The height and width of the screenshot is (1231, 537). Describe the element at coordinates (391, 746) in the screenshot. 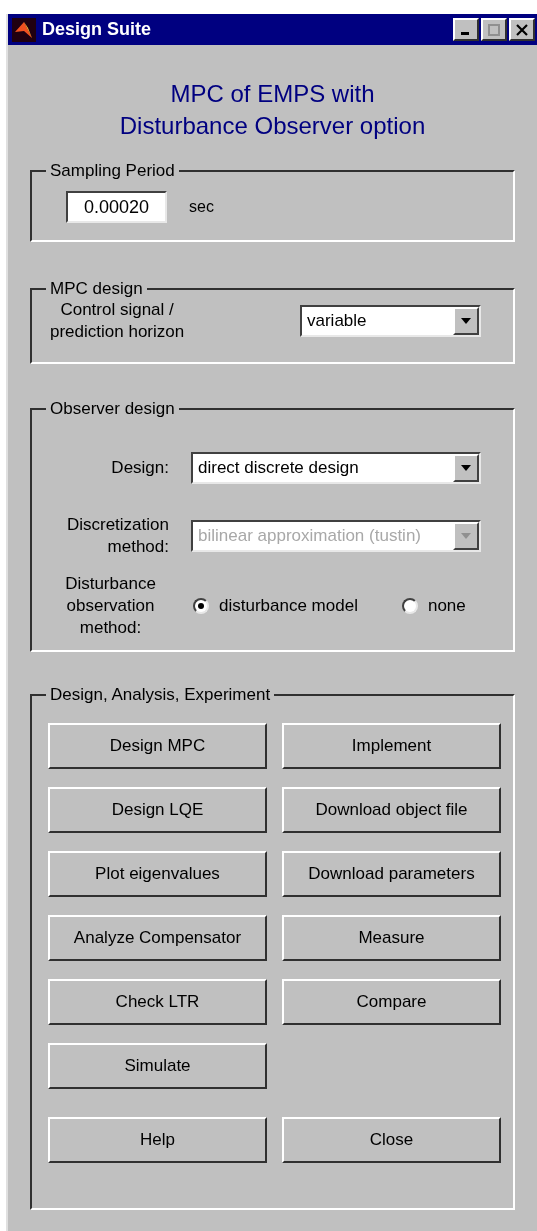

I see `action-button: Implement` at that location.